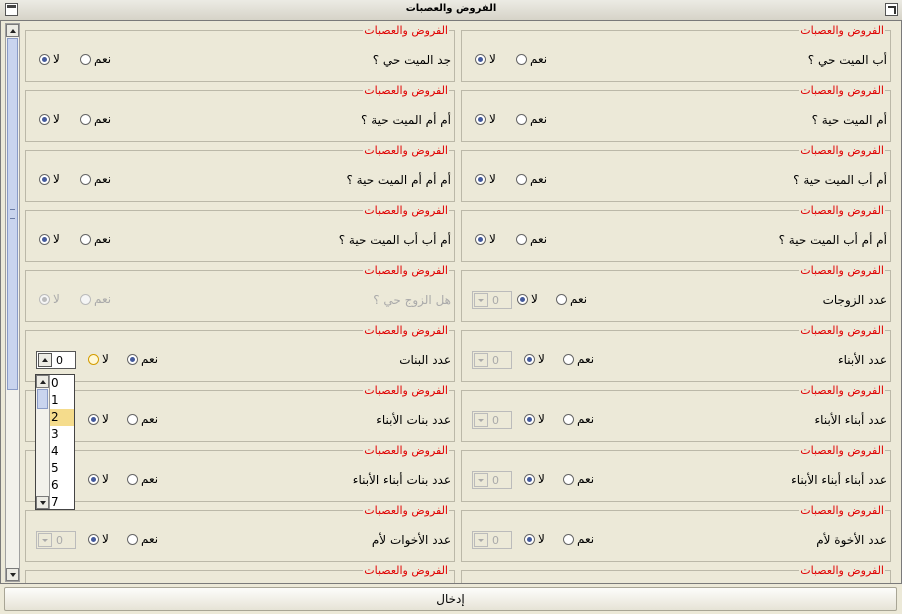 This screenshot has height=614, width=902. Describe the element at coordinates (412, 300) in the screenshot. I see `question-label: هل الزوج حي ؟` at that location.